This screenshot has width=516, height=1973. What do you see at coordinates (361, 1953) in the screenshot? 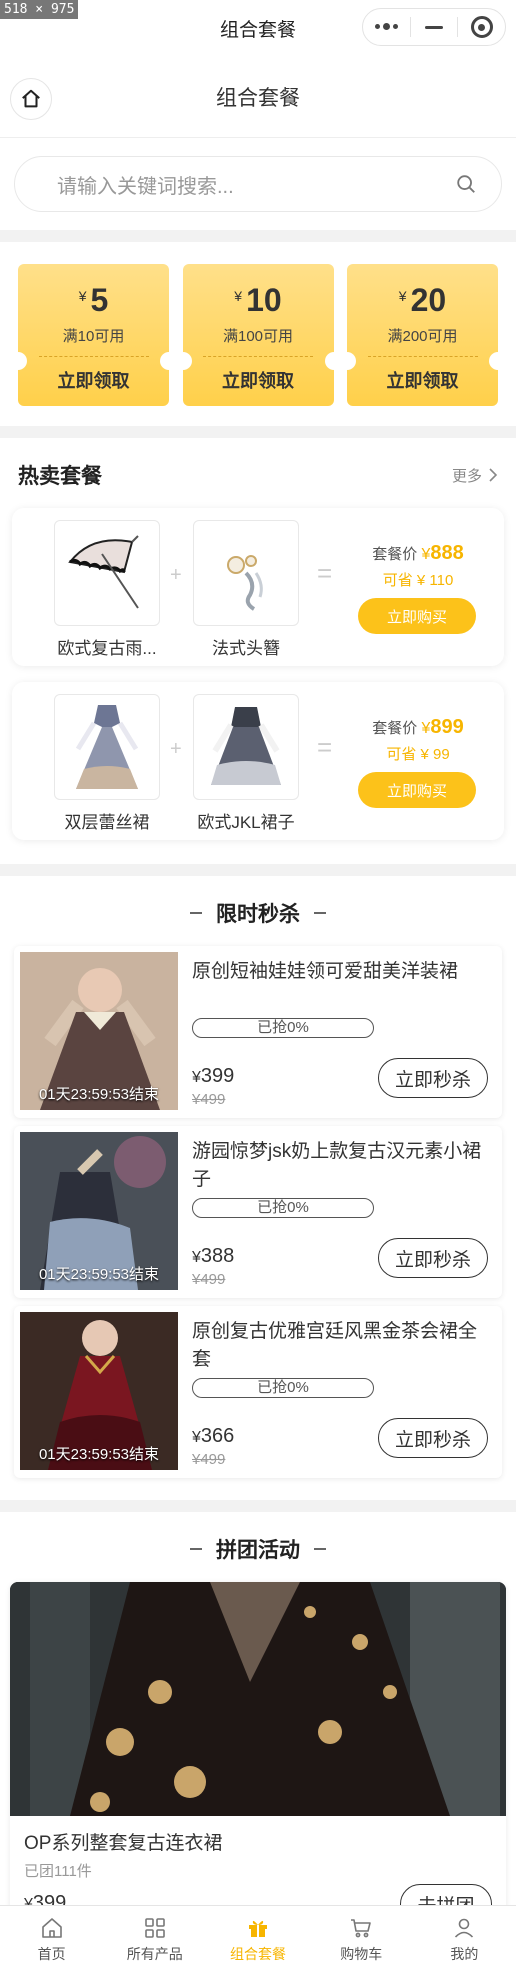
I see `tab-label: 购物车` at bounding box center [361, 1953].